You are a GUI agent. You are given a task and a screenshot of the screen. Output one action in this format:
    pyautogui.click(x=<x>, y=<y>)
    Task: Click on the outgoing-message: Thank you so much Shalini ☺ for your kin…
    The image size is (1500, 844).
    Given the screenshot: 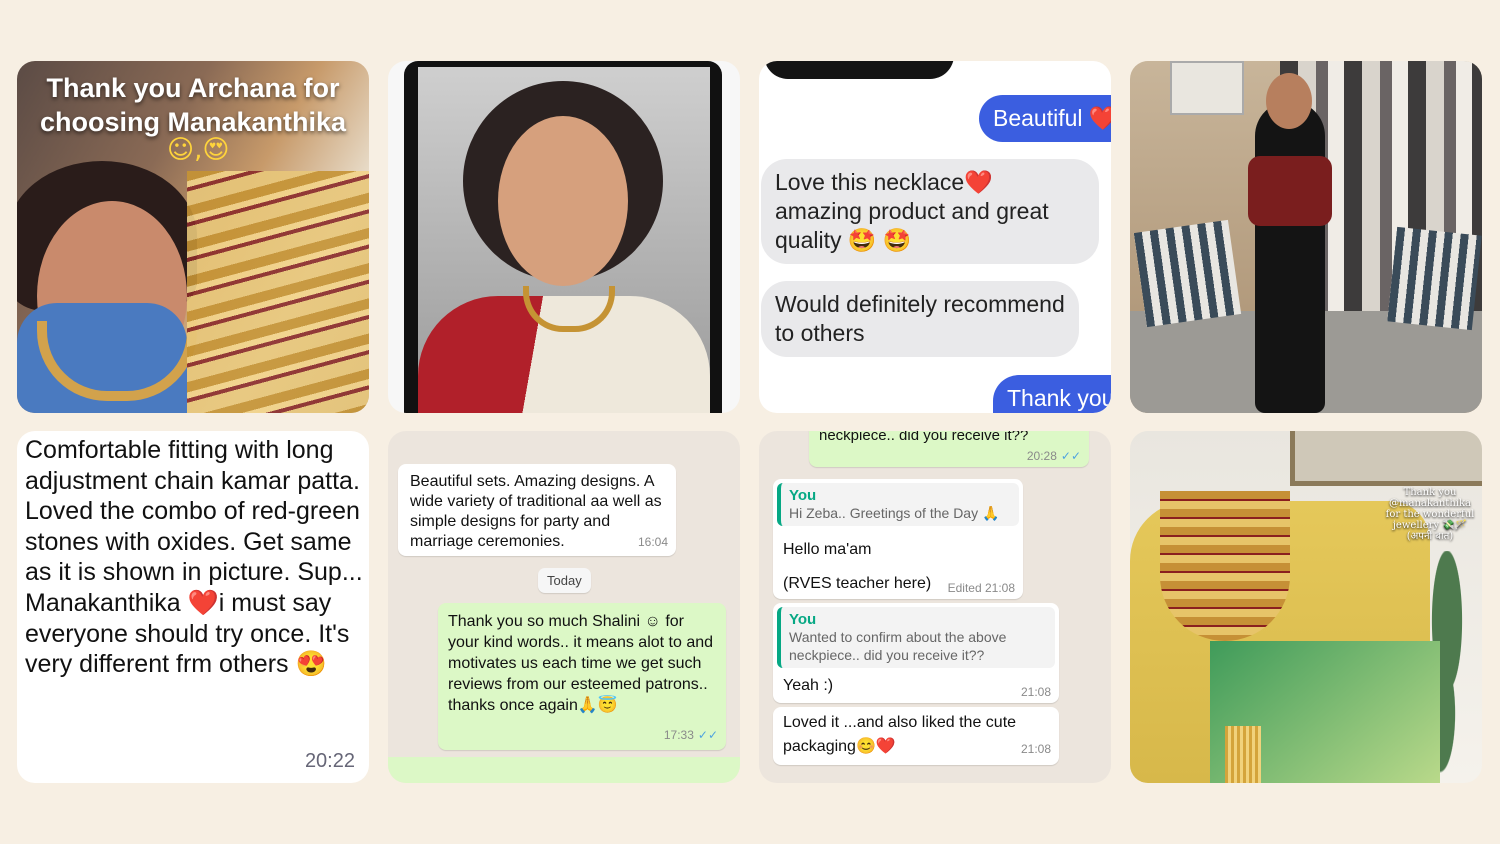 What is the action you would take?
    pyautogui.click(x=582, y=676)
    